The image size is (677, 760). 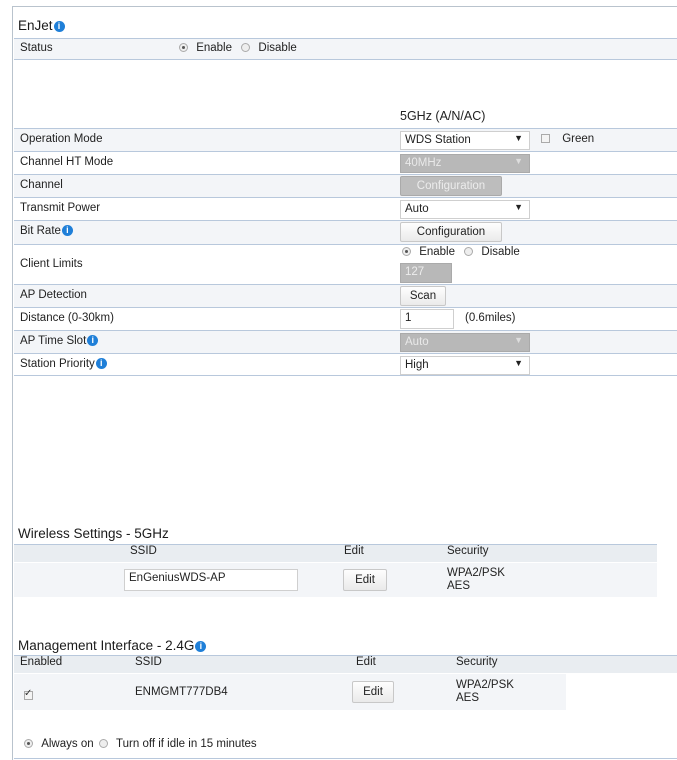 What do you see at coordinates (468, 551) in the screenshot?
I see `wireless-security-header: Security` at bounding box center [468, 551].